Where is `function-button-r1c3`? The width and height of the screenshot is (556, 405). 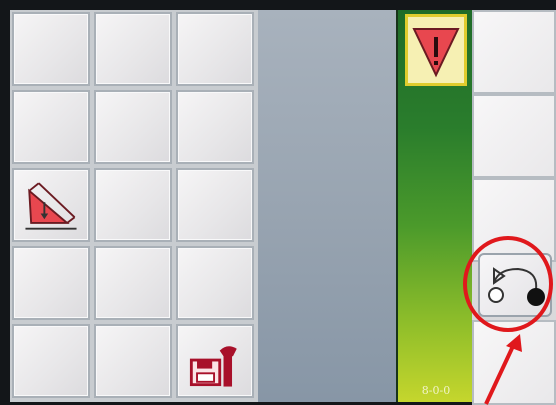 function-button-r1c3 is located at coordinates (215, 49).